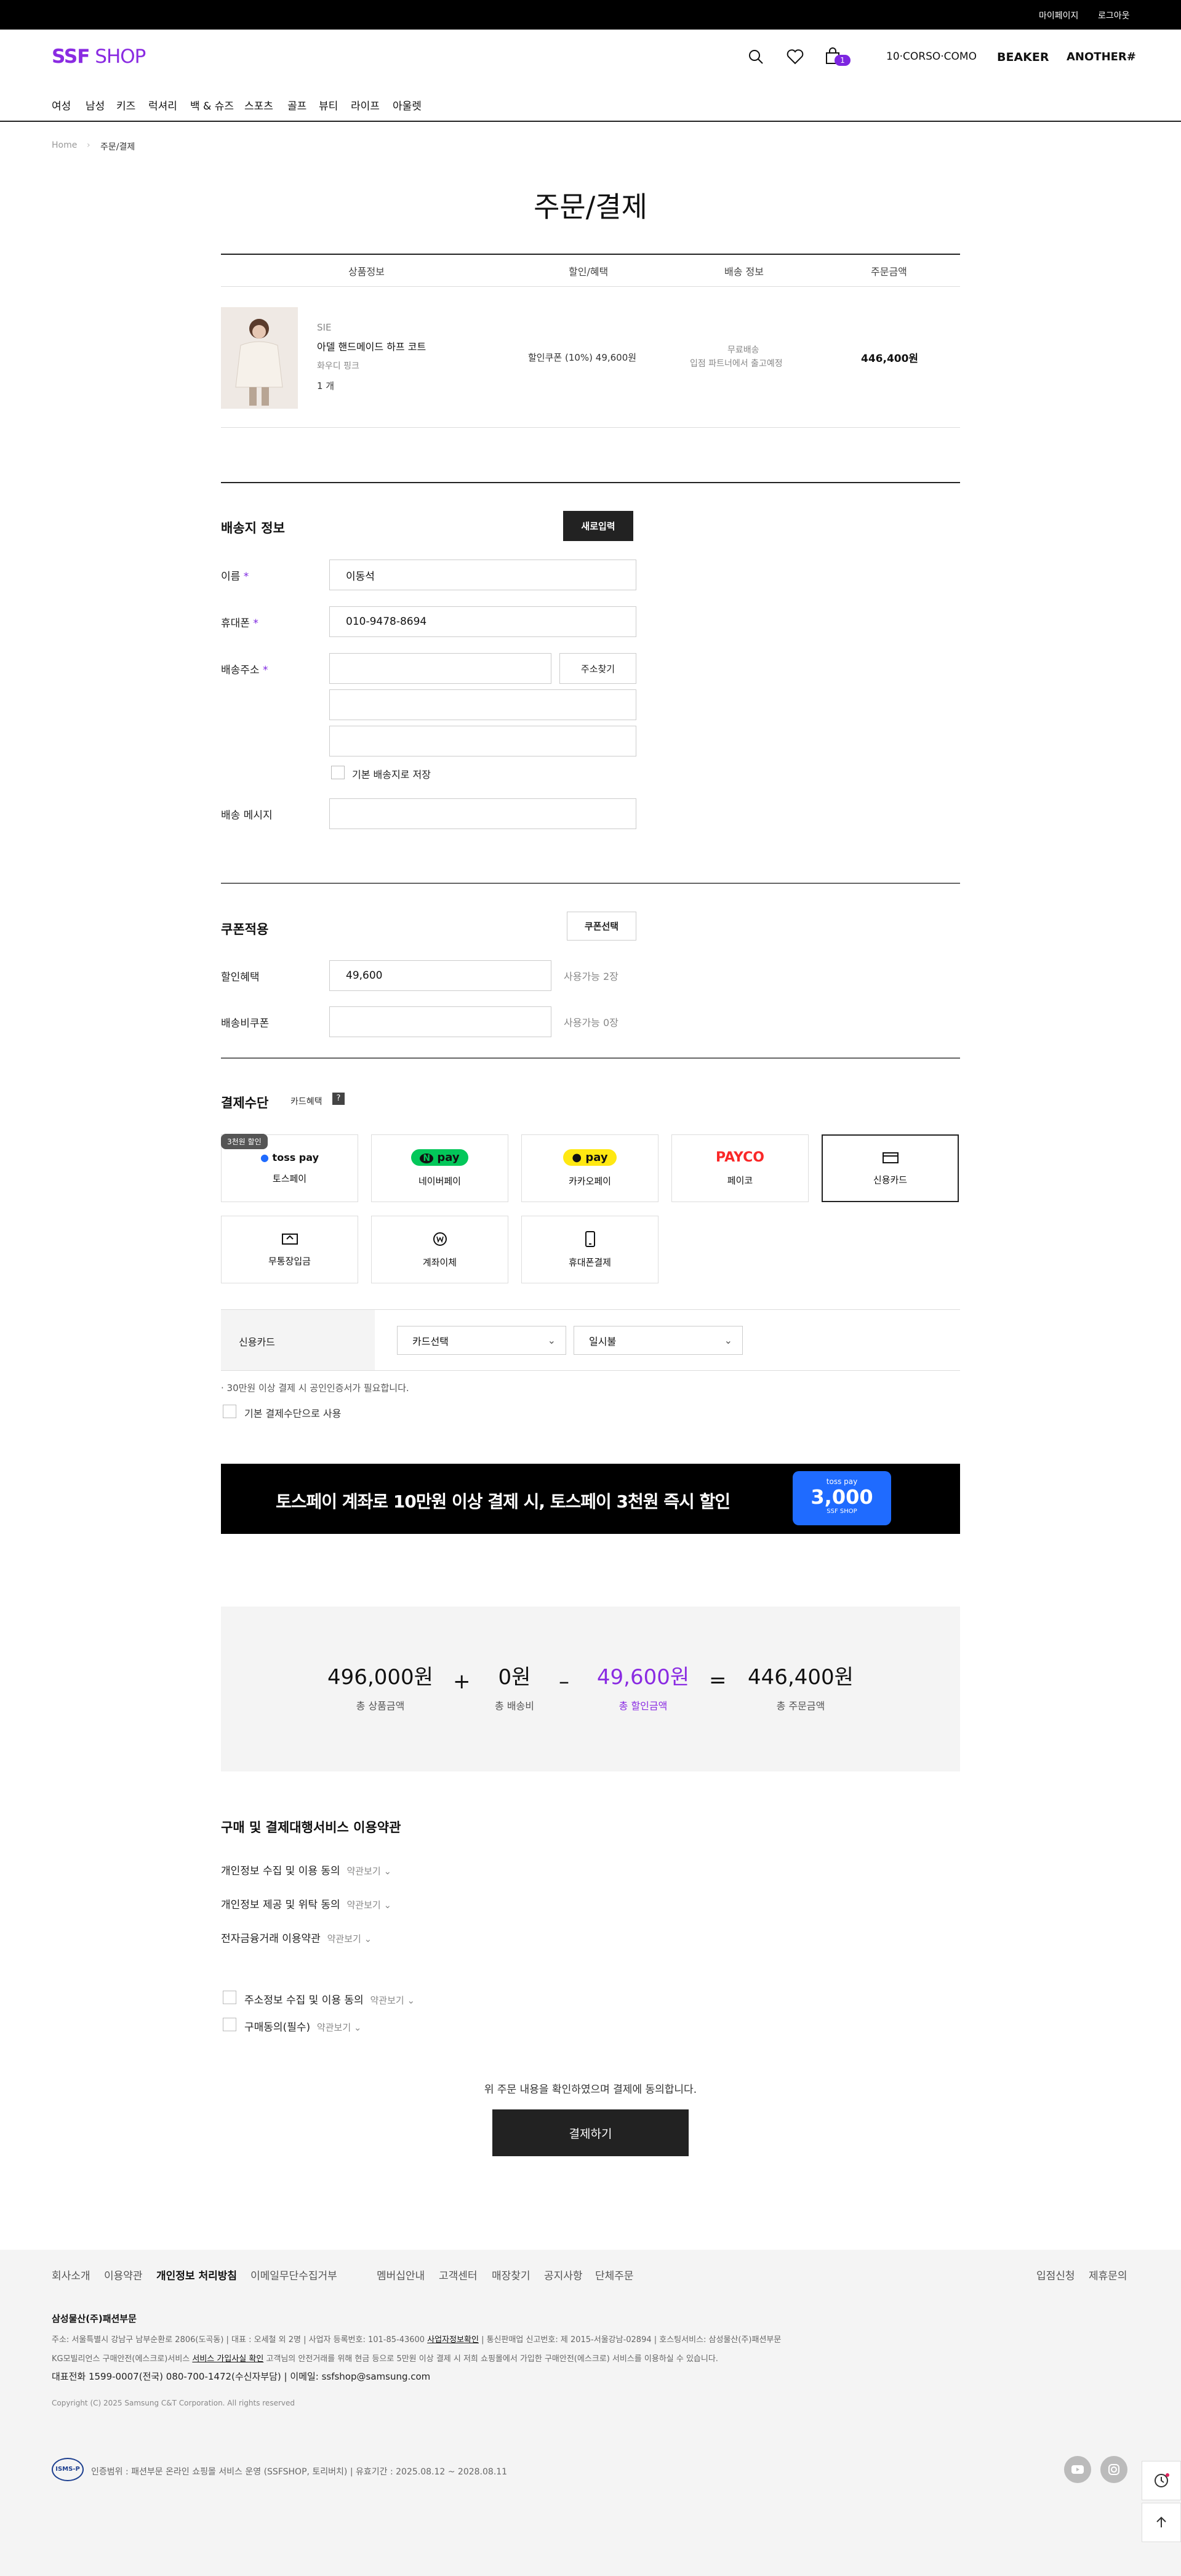 Image resolution: width=1181 pixels, height=2576 pixels. What do you see at coordinates (228, 2359) in the screenshot?
I see `escrow-verify-link: 서비스 가입사실 확인` at bounding box center [228, 2359].